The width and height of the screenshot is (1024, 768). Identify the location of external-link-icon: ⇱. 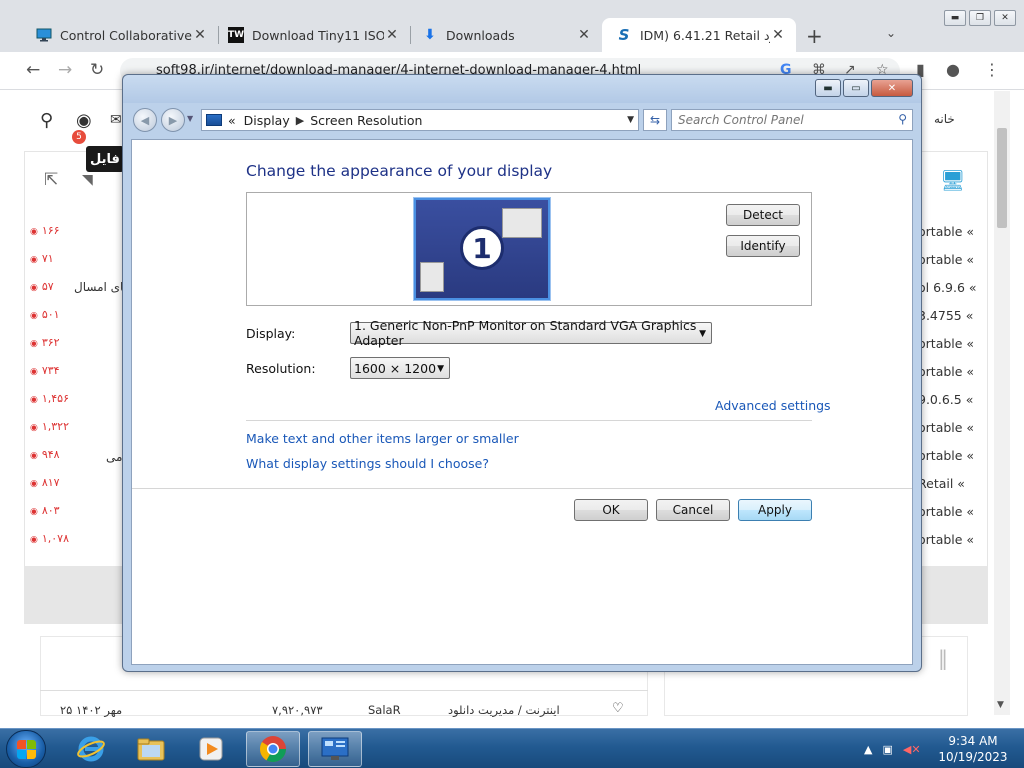
(51, 180).